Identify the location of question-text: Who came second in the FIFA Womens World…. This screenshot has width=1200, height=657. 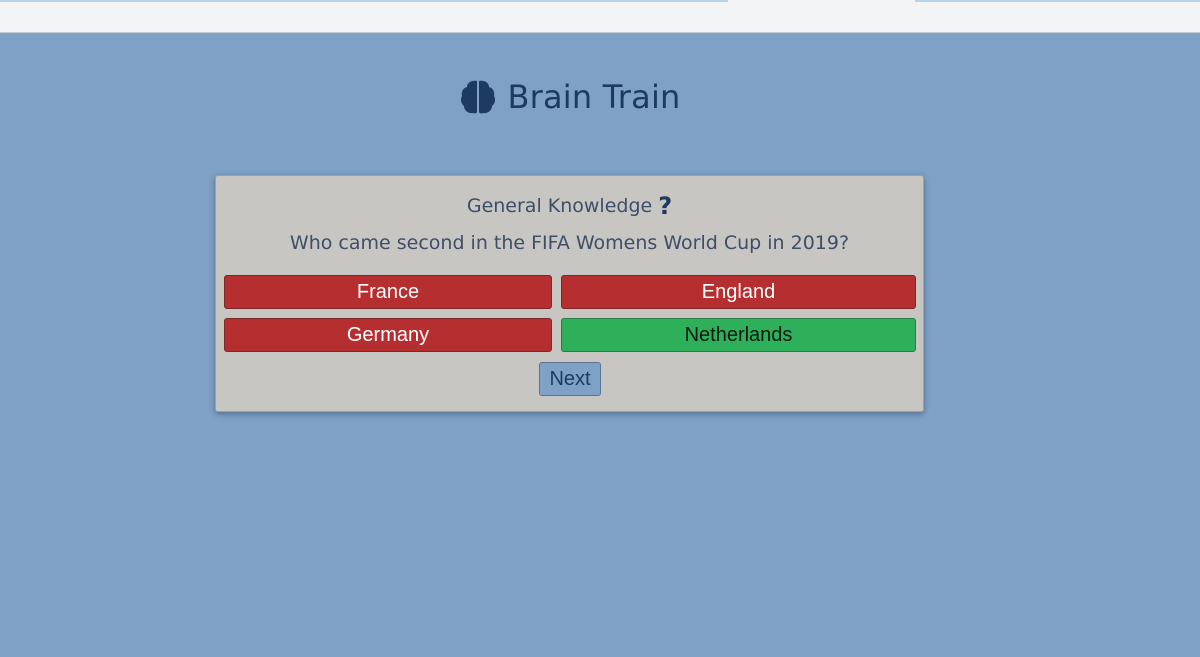
(569, 243).